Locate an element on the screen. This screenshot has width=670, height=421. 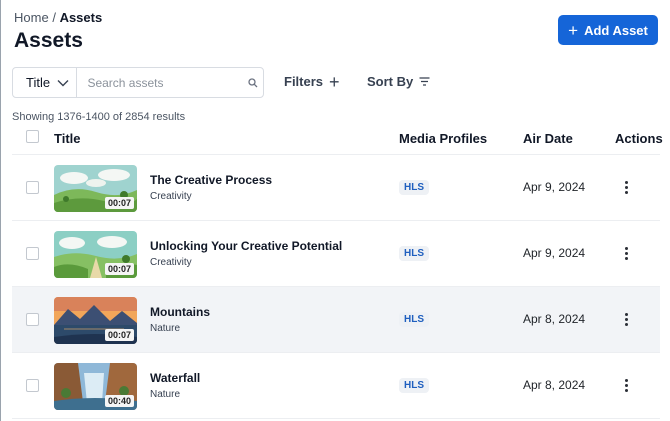
column-header-actions: Actions is located at coordinates (639, 138).